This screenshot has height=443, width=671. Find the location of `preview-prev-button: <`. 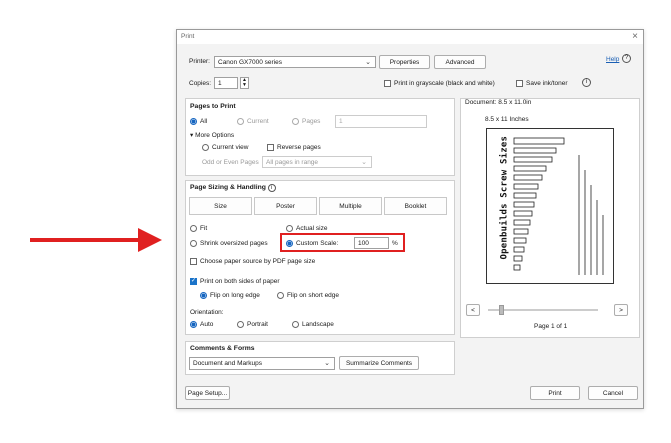

preview-prev-button: < is located at coordinates (473, 310).